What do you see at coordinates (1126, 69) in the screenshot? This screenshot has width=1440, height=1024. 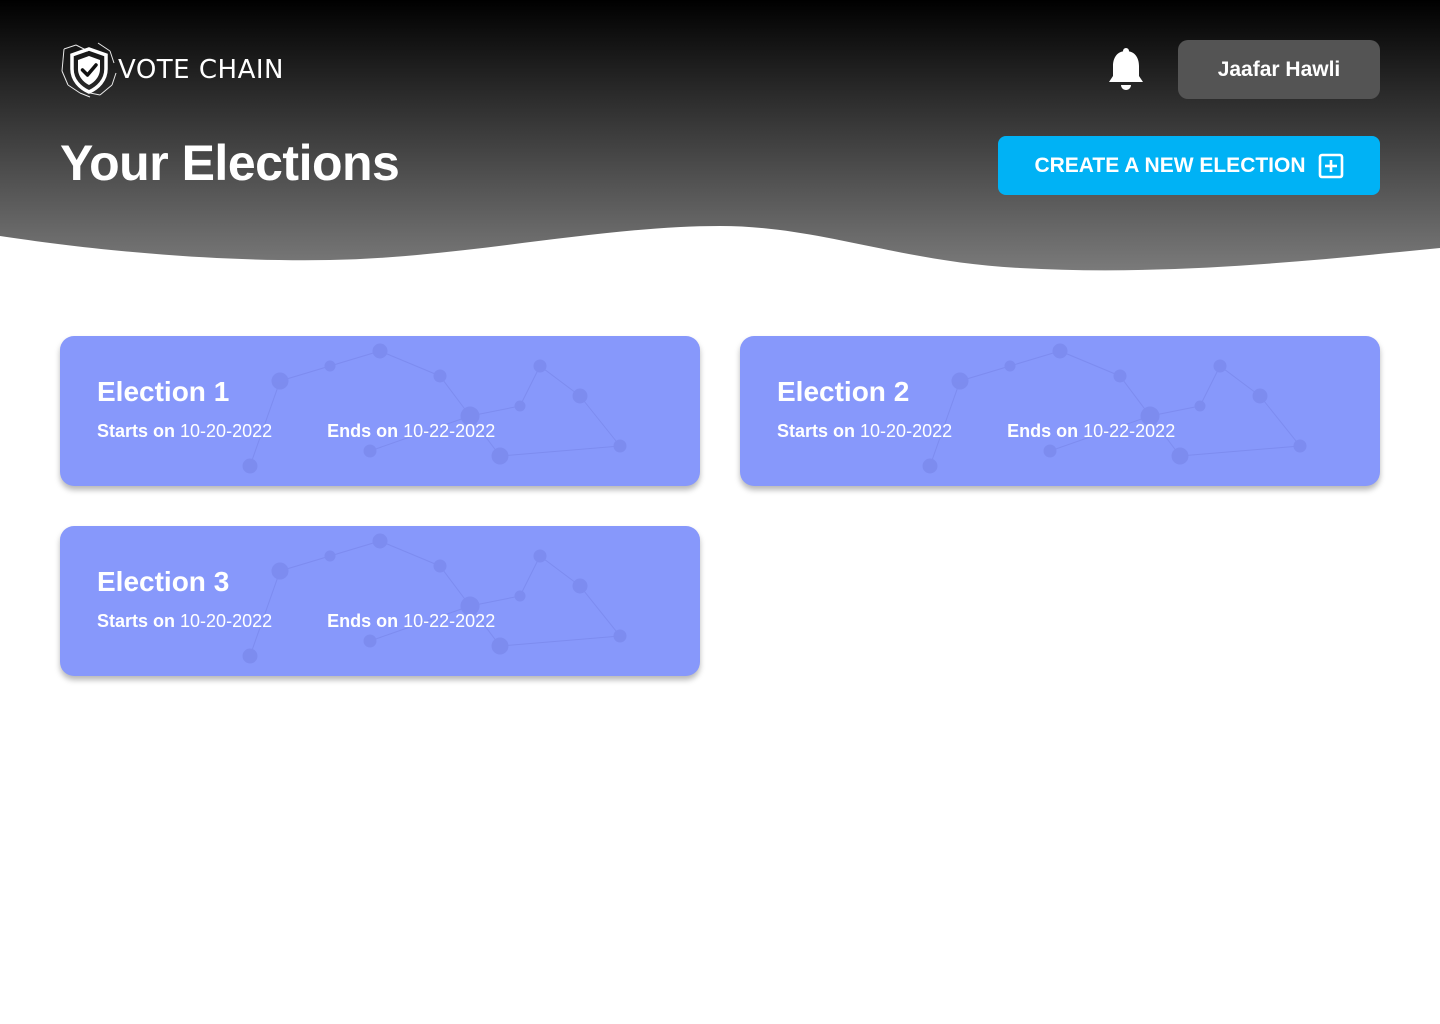 I see `bell-icon` at bounding box center [1126, 69].